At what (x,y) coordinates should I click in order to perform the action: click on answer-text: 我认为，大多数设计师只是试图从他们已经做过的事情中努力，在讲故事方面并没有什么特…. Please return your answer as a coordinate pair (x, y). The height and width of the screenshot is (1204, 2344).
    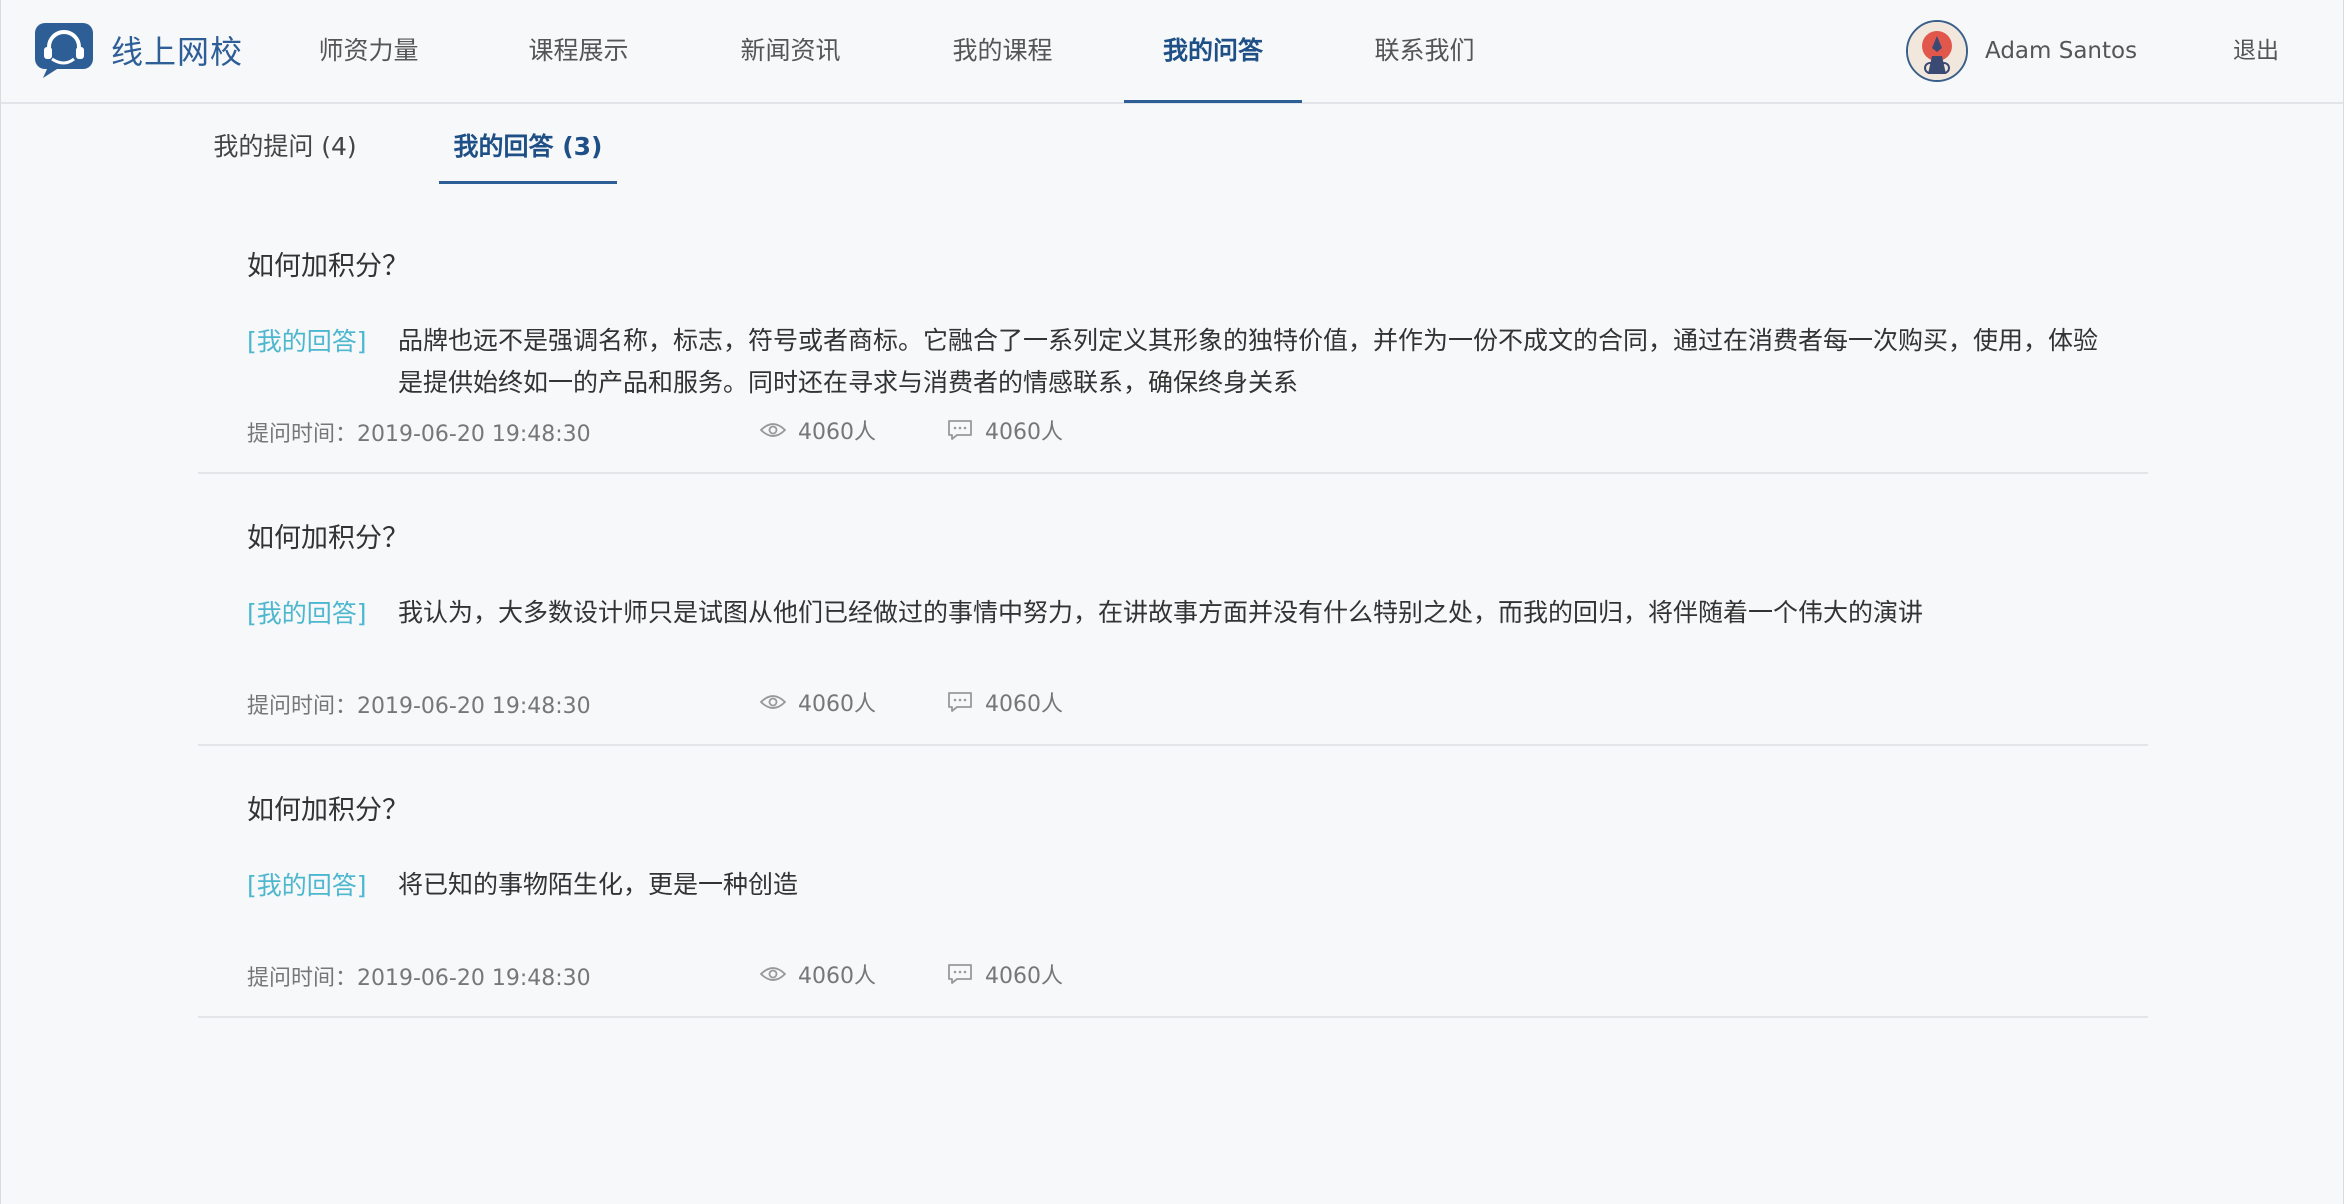
    Looking at the image, I should click on (1161, 612).